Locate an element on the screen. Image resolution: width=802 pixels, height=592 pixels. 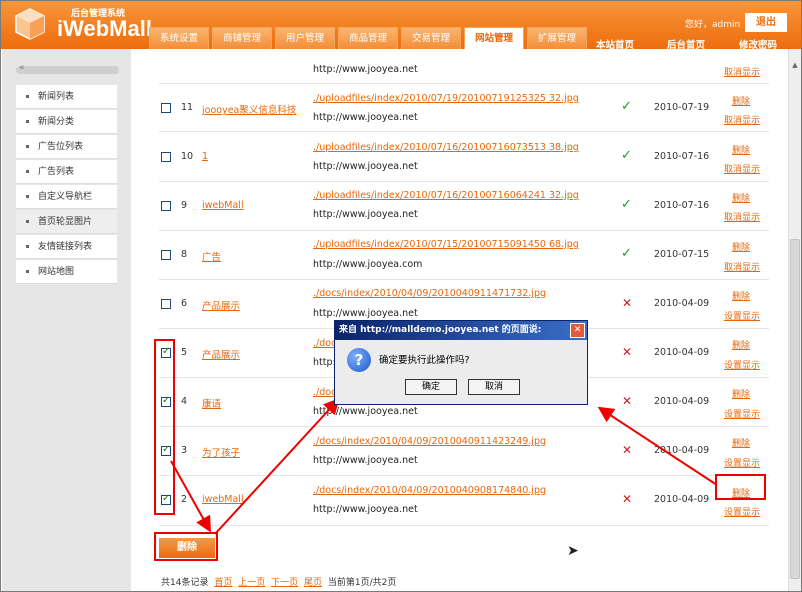
row-name-link: 1 is located at coordinates (205, 156).